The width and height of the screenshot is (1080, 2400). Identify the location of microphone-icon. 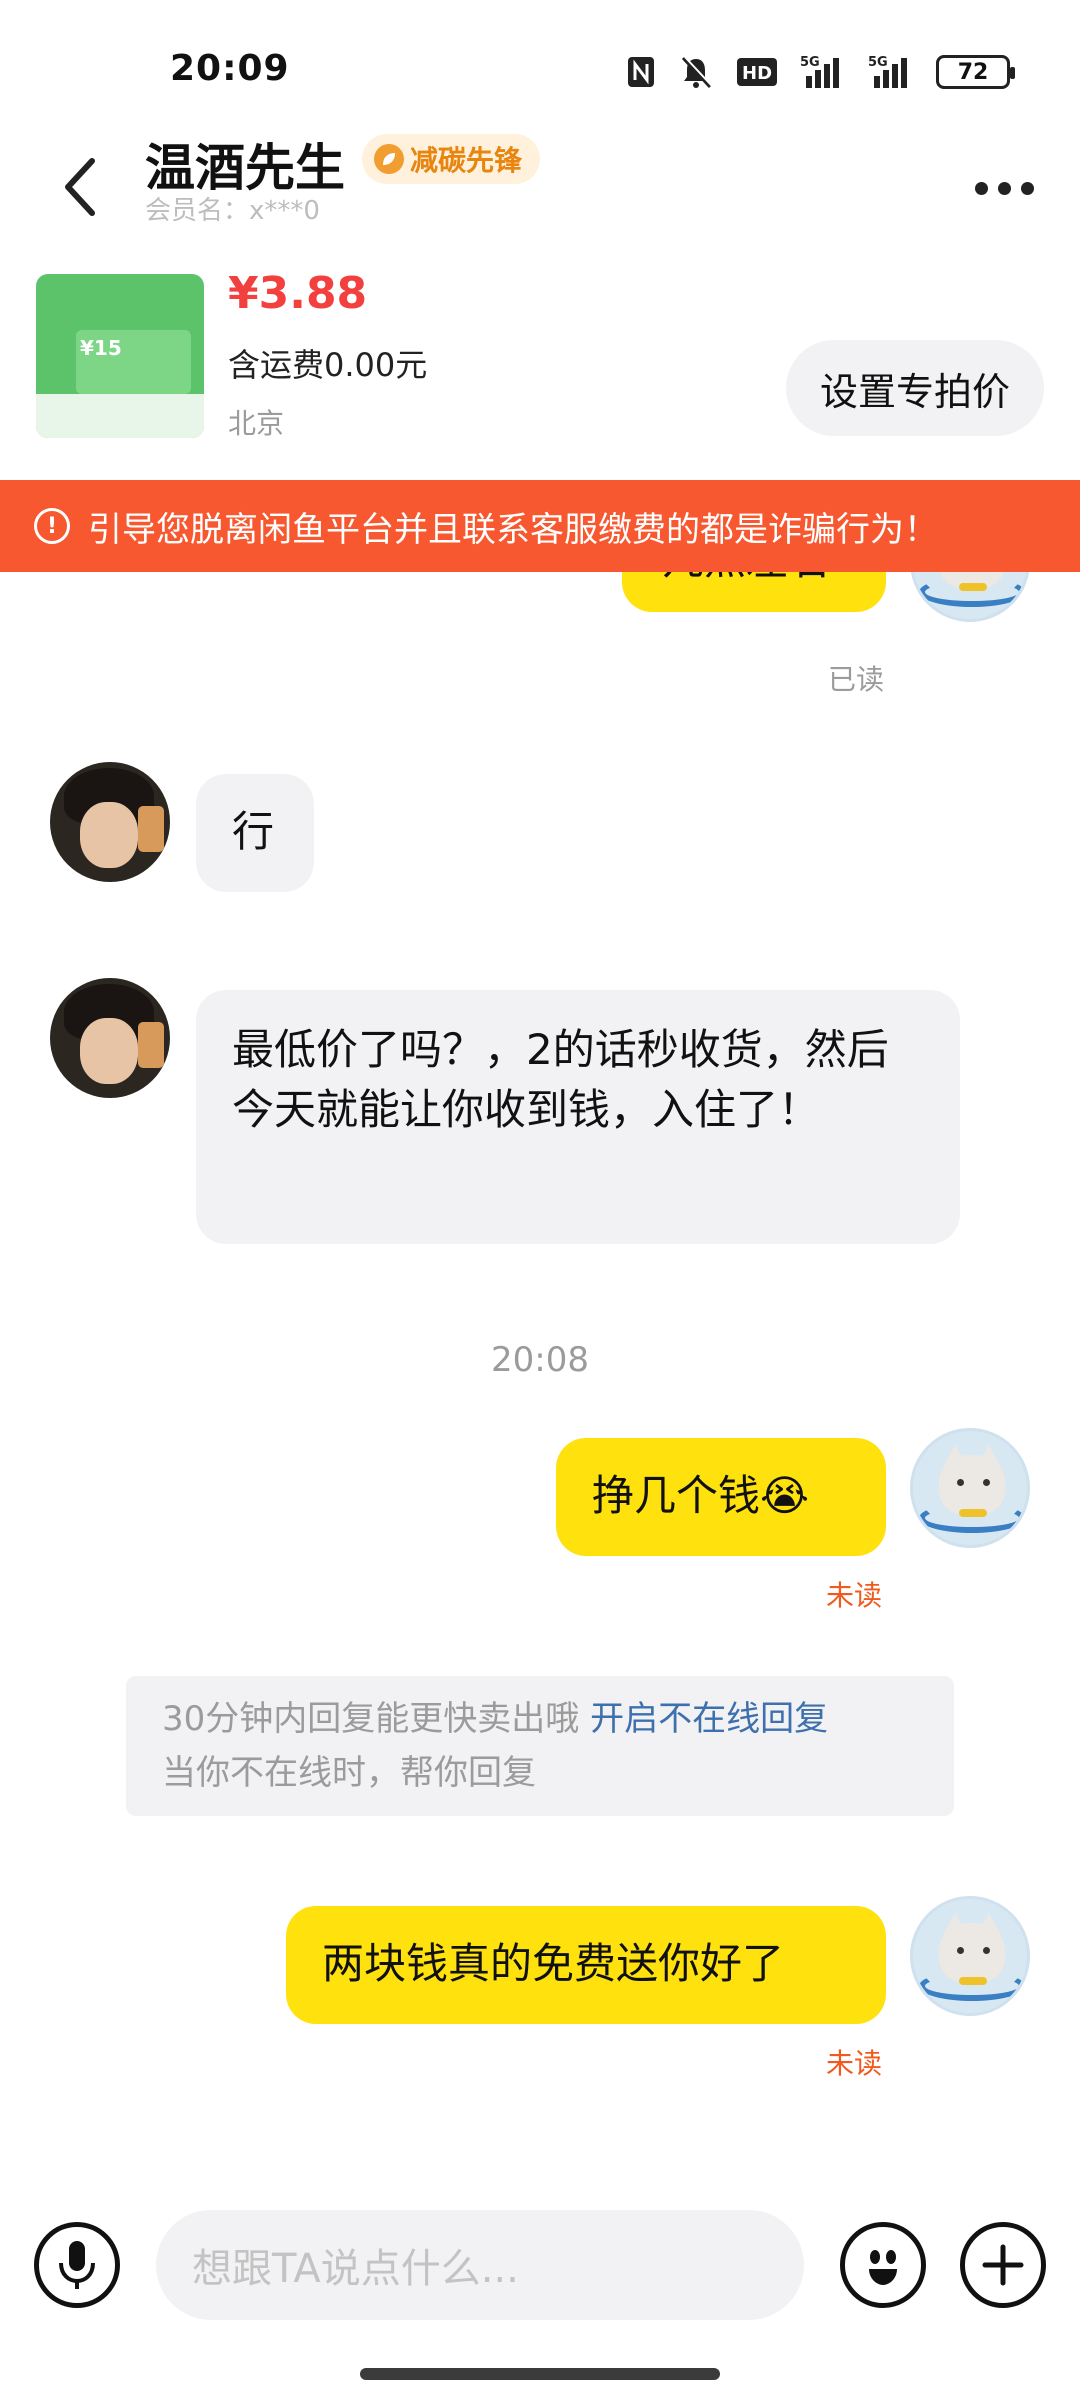
(77, 2265).